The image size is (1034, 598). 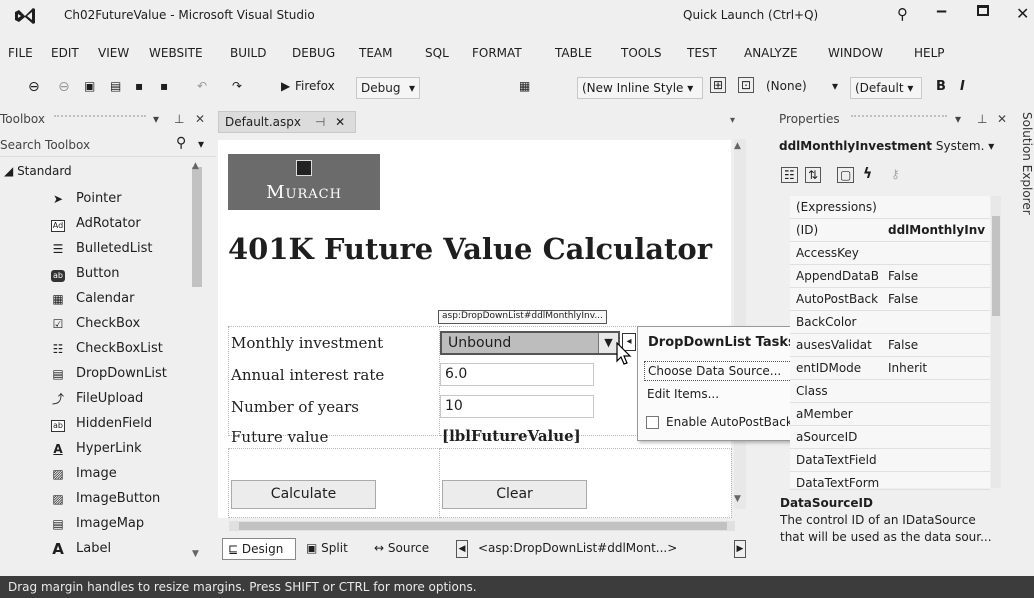 What do you see at coordinates (100, 274) in the screenshot?
I see `toolbox-item: ab Button` at bounding box center [100, 274].